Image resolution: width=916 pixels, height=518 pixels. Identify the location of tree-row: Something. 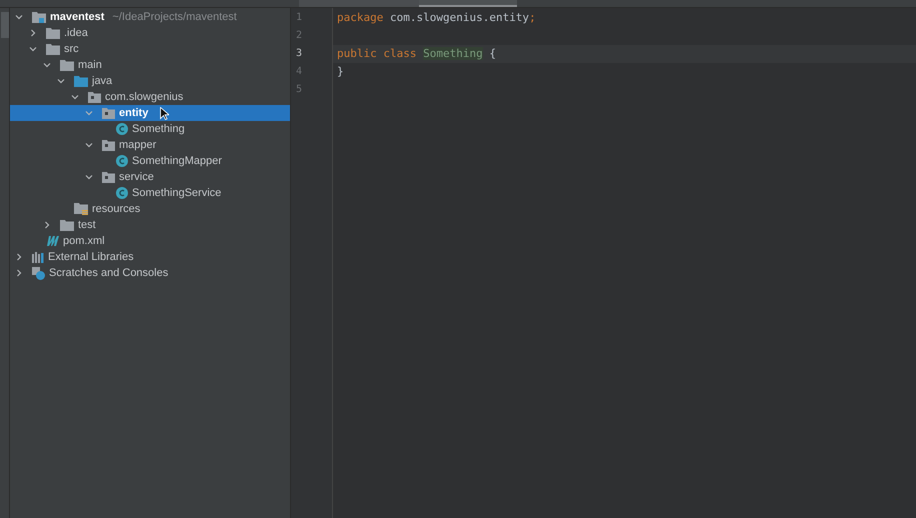
(150, 129).